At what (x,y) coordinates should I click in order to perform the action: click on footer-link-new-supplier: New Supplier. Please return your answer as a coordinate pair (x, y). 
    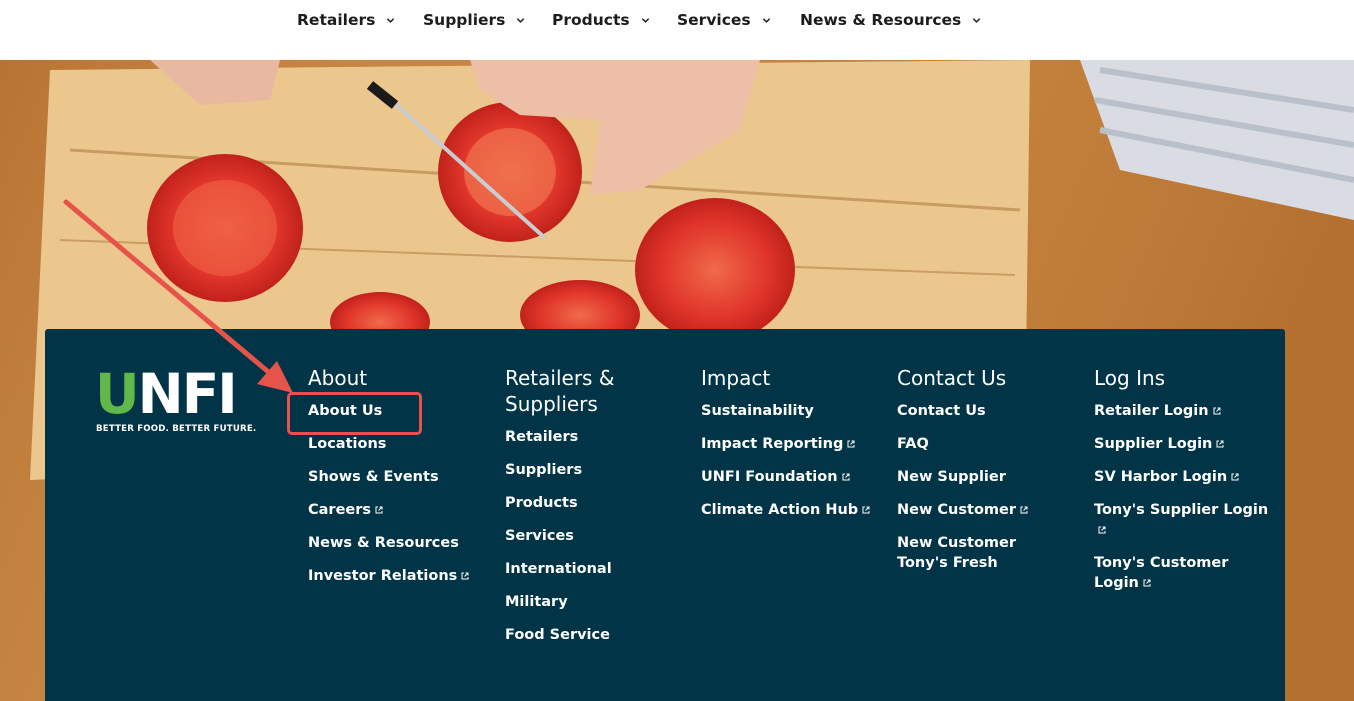
    Looking at the image, I should click on (979, 477).